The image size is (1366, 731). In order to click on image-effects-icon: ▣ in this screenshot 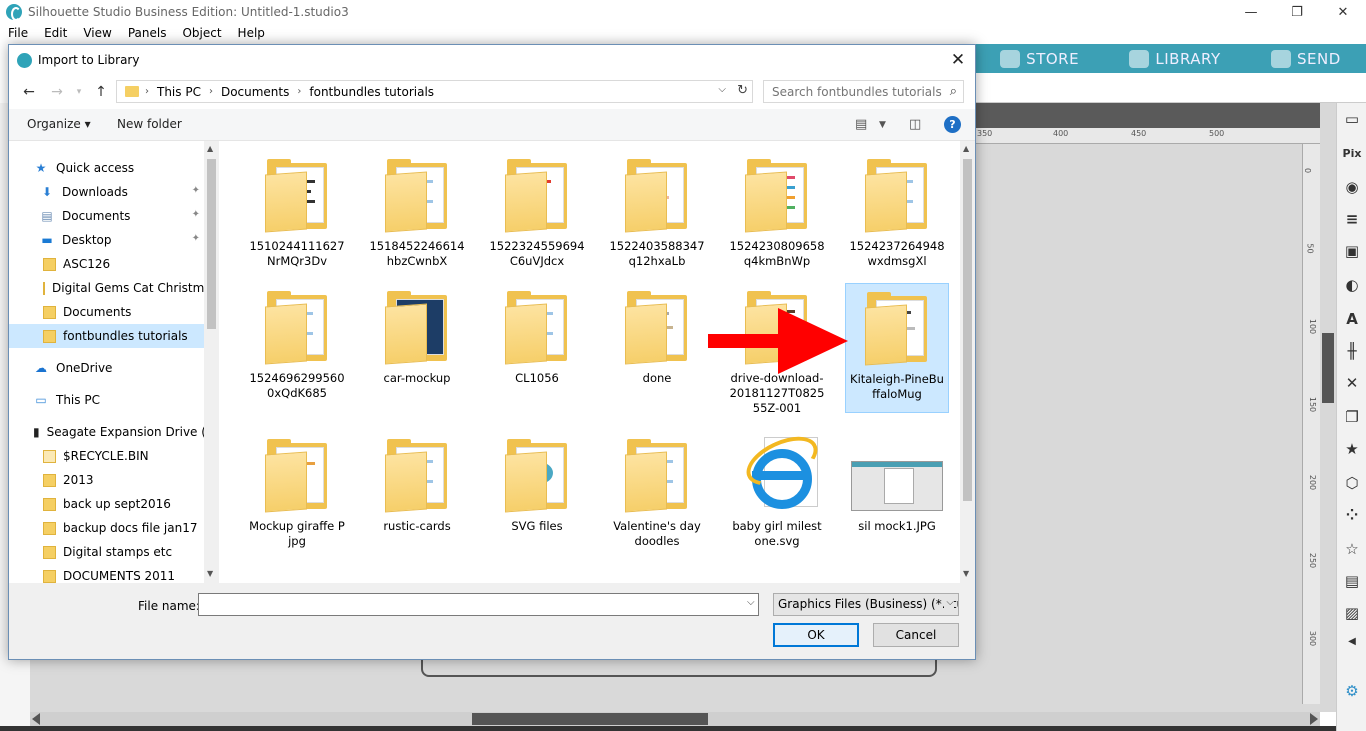, I will do `click(1352, 251)`.